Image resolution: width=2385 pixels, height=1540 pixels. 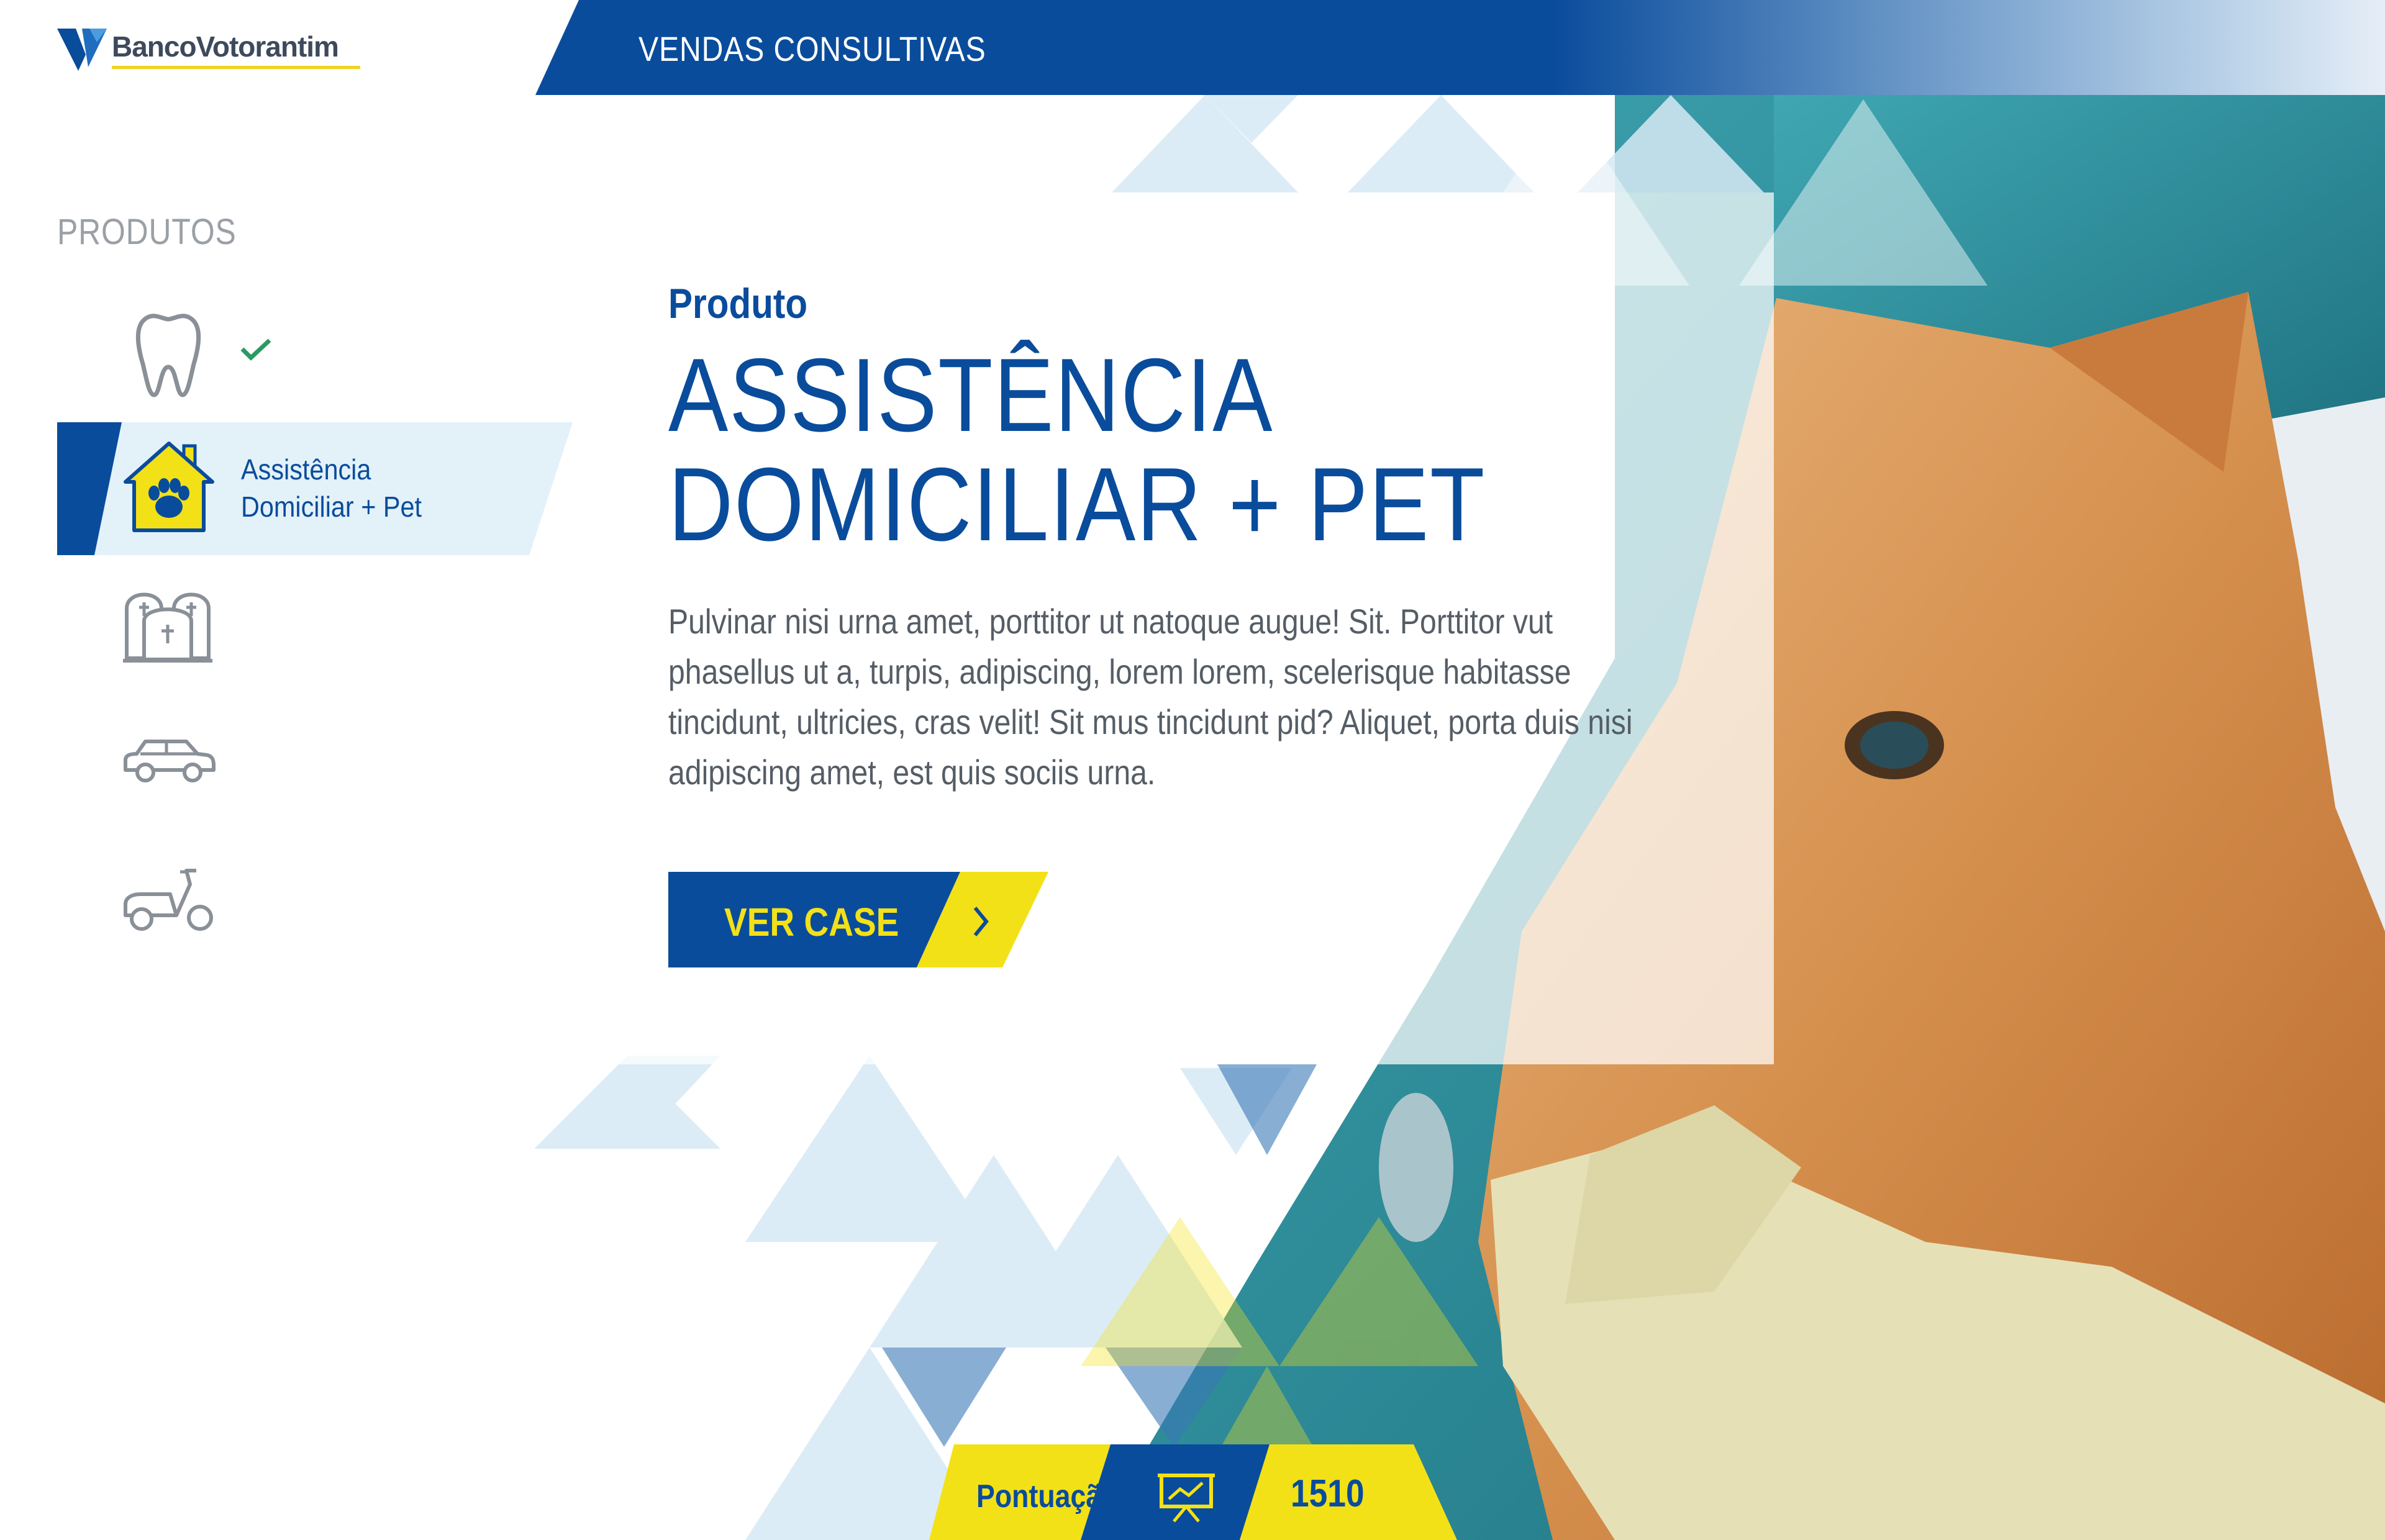 I want to click on presentation-board-icon, so click(x=1186, y=1498).